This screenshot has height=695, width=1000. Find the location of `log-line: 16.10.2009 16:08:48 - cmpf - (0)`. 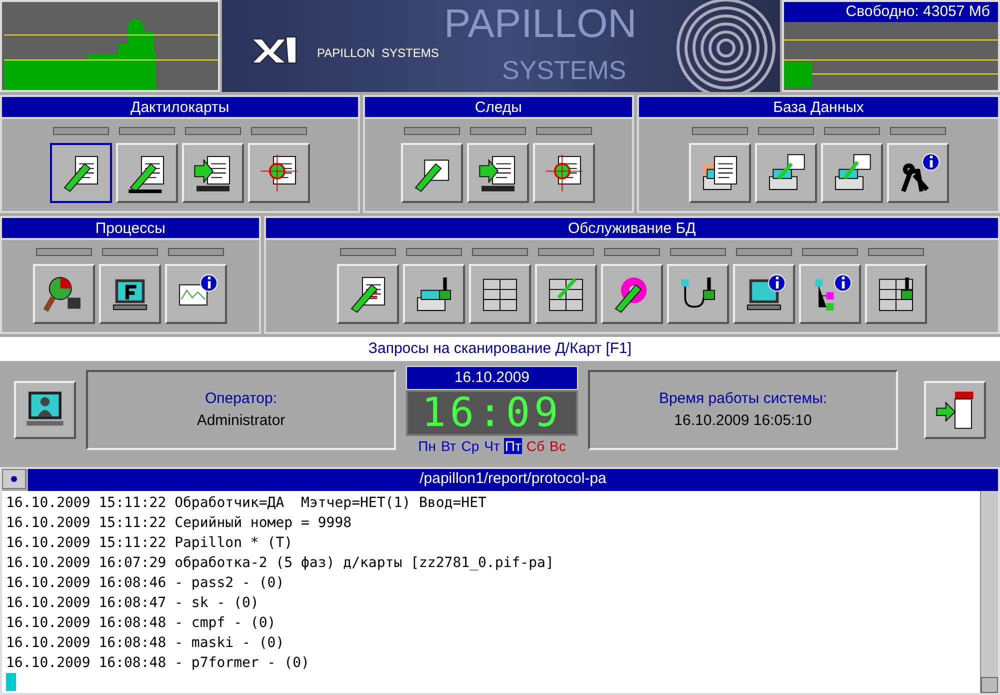

log-line: 16.10.2009 16:08:48 - cmpf - (0) is located at coordinates (141, 623).